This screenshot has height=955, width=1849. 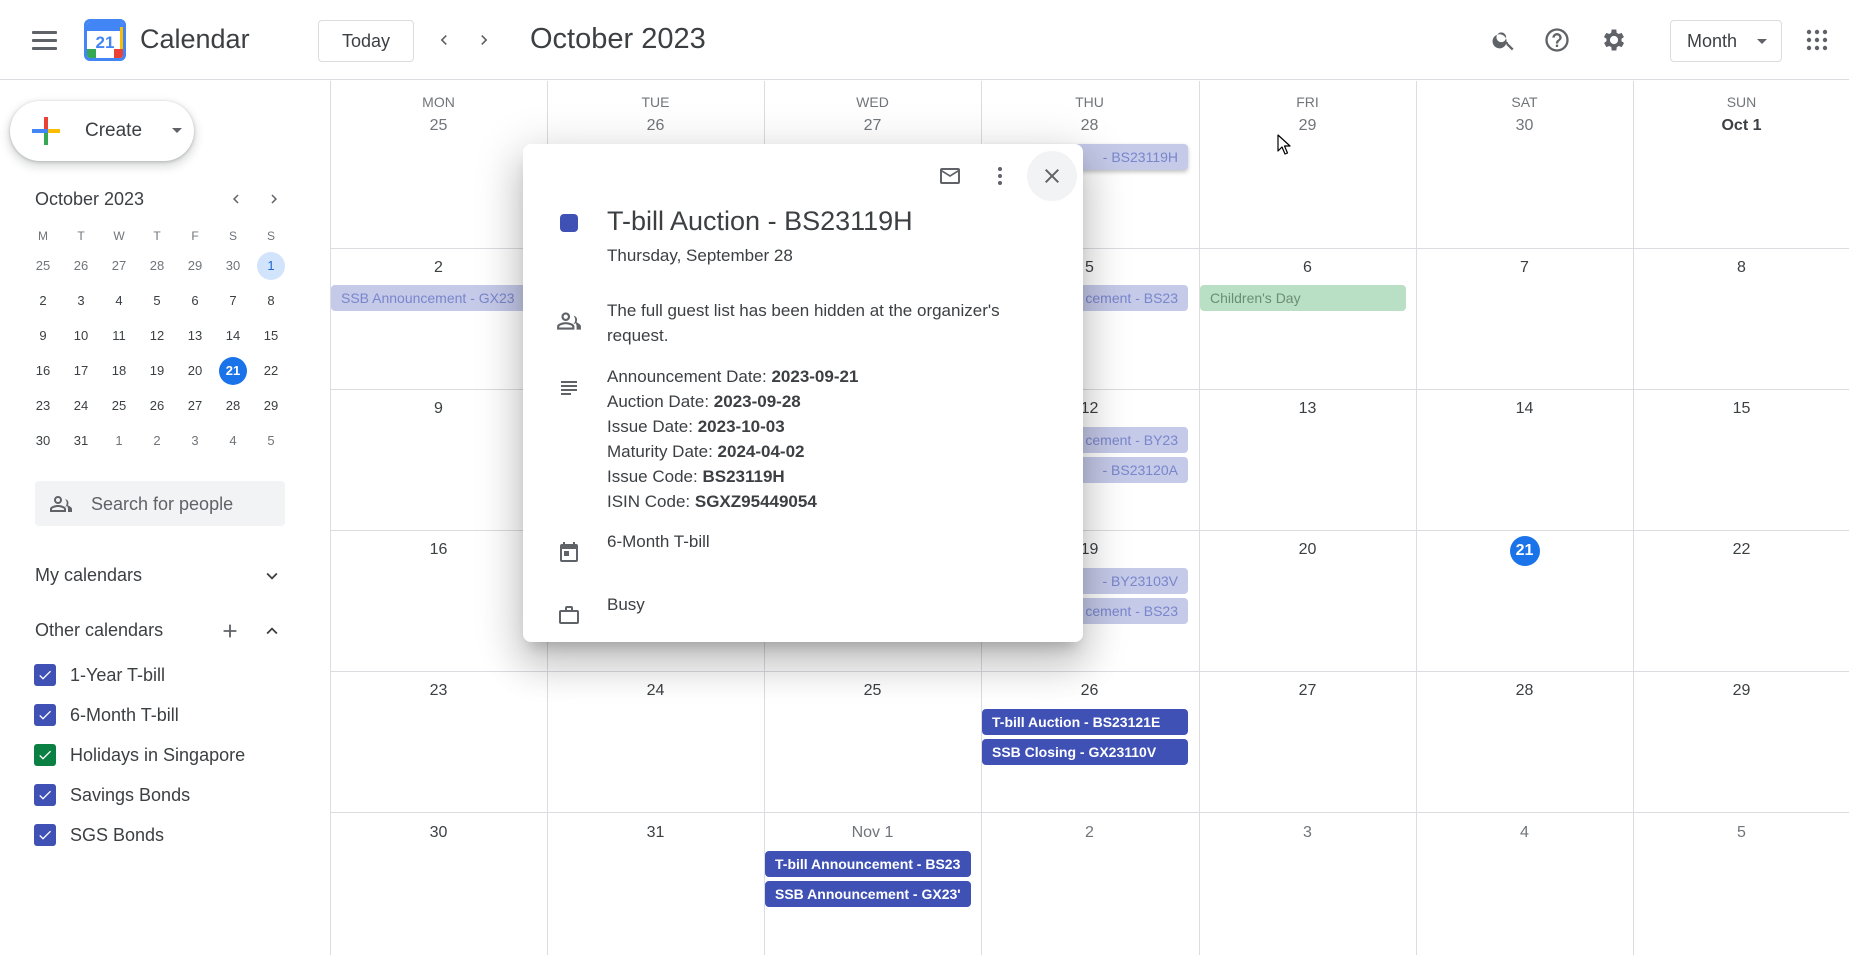 What do you see at coordinates (105, 40) in the screenshot?
I see `calendar-logo: 21` at bounding box center [105, 40].